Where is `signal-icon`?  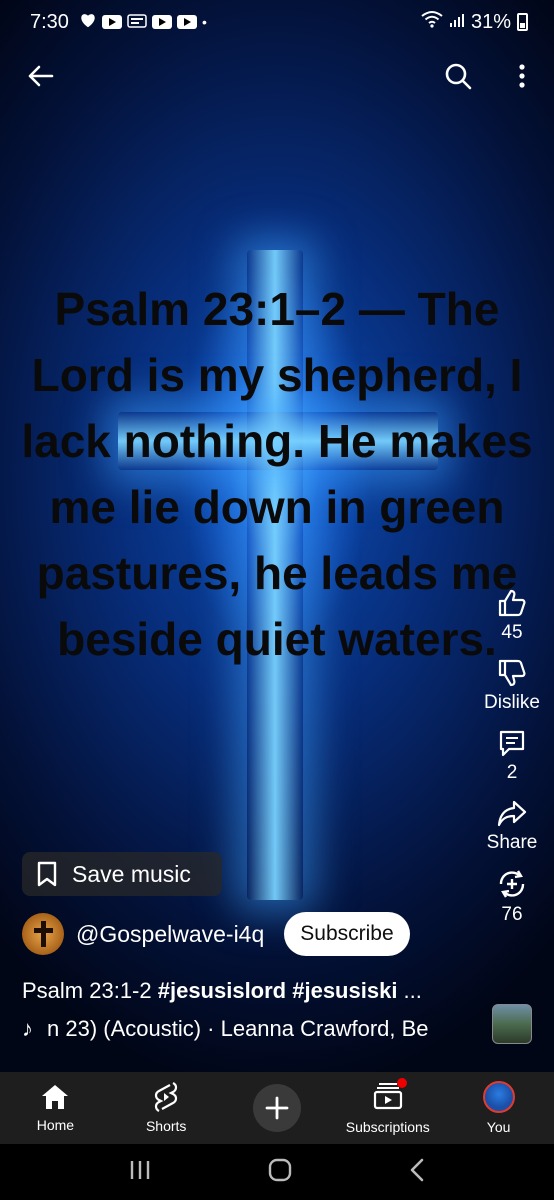
signal-icon is located at coordinates (457, 22).